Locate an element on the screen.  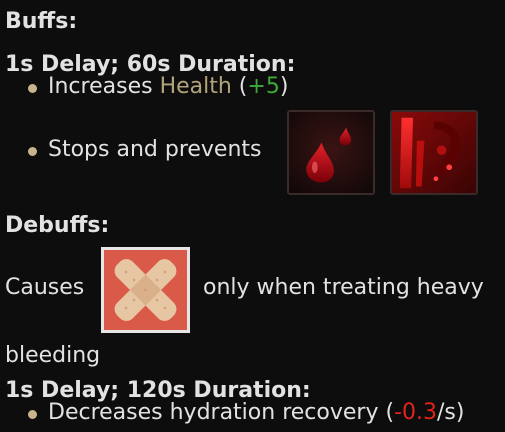
bandage-pain-icon is located at coordinates (145, 290).